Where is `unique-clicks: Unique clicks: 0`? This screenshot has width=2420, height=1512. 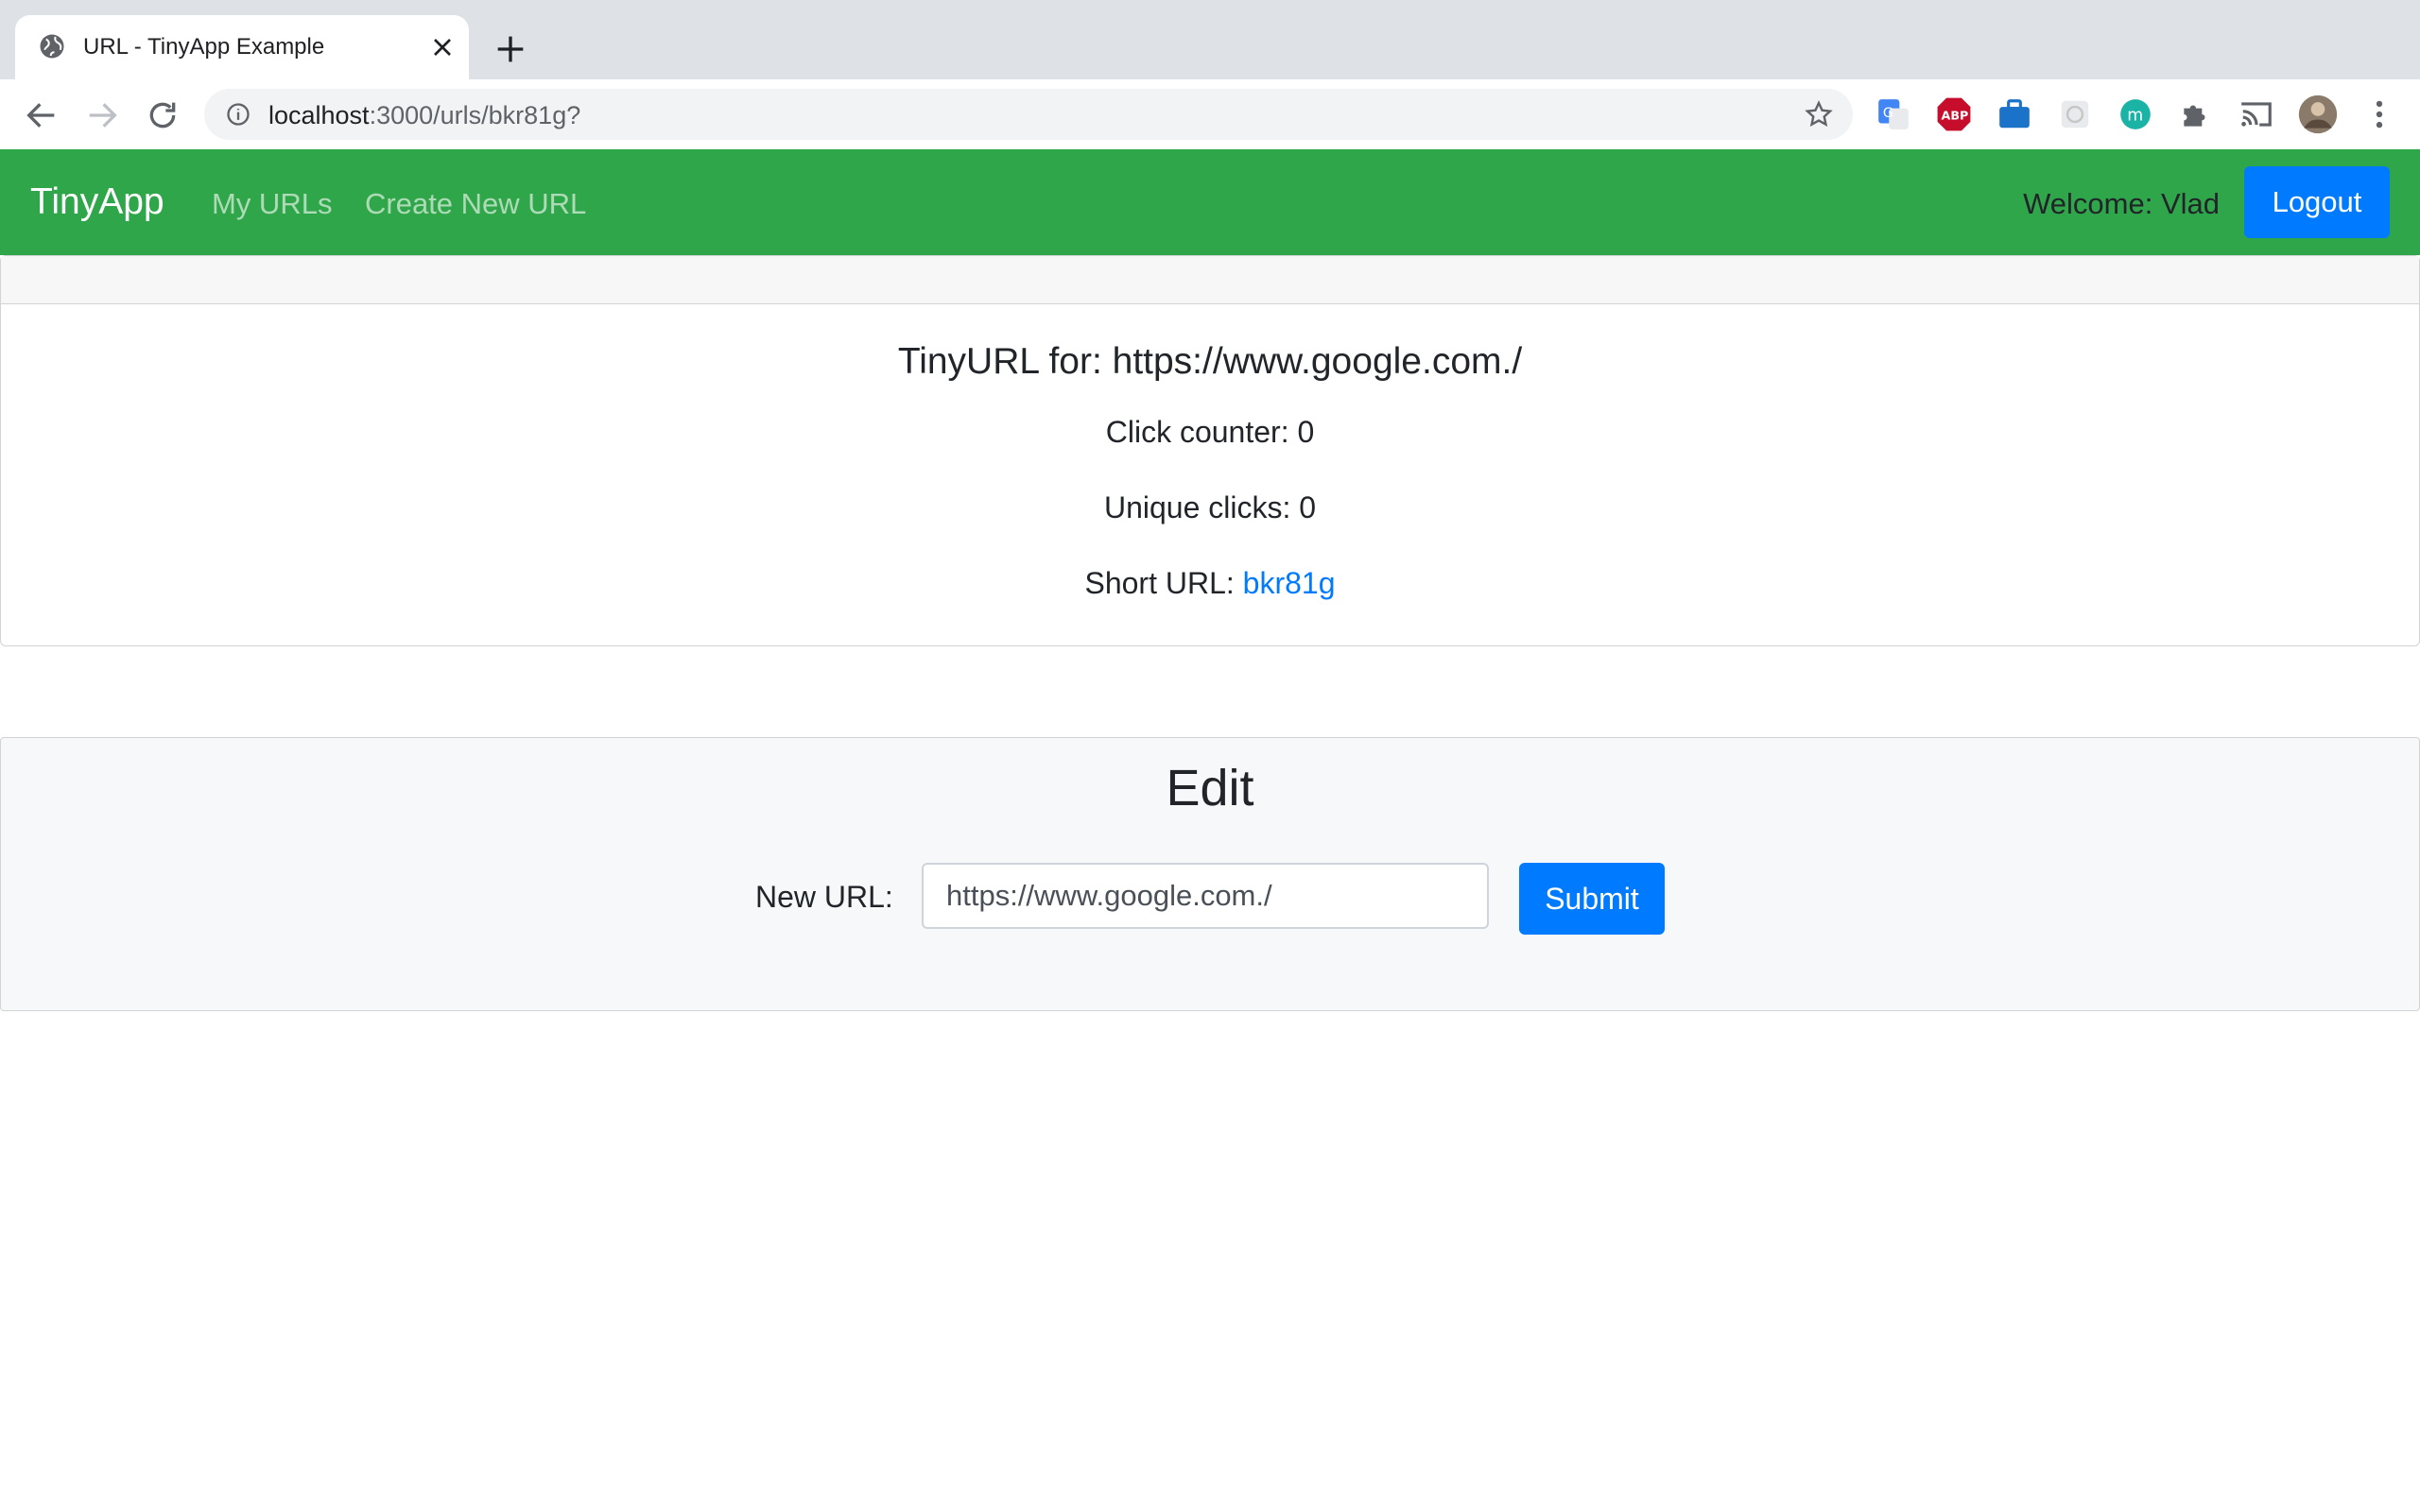 unique-clicks: Unique clicks: 0 is located at coordinates (1210, 507).